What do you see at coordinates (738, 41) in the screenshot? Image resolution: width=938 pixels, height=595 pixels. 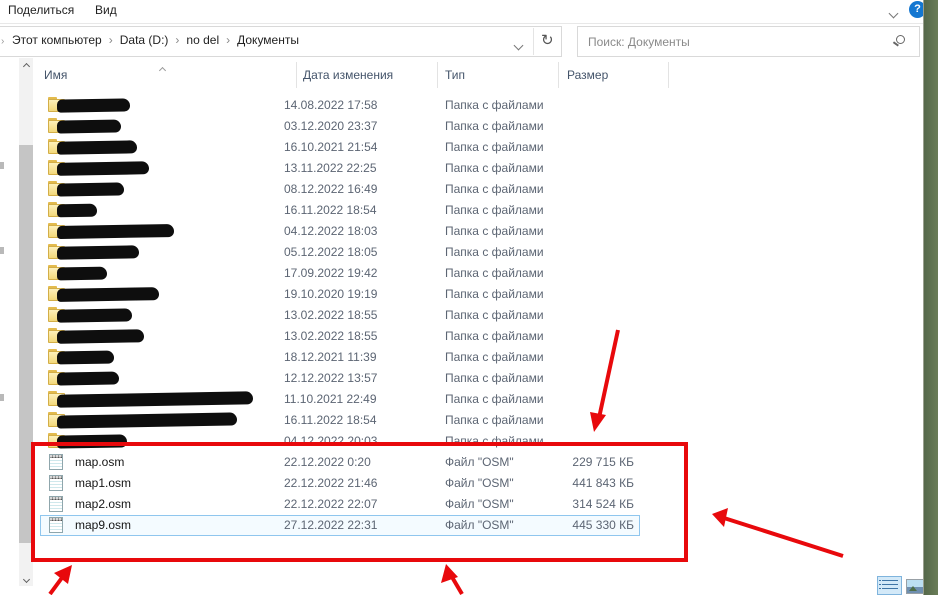 I see `search-input` at bounding box center [738, 41].